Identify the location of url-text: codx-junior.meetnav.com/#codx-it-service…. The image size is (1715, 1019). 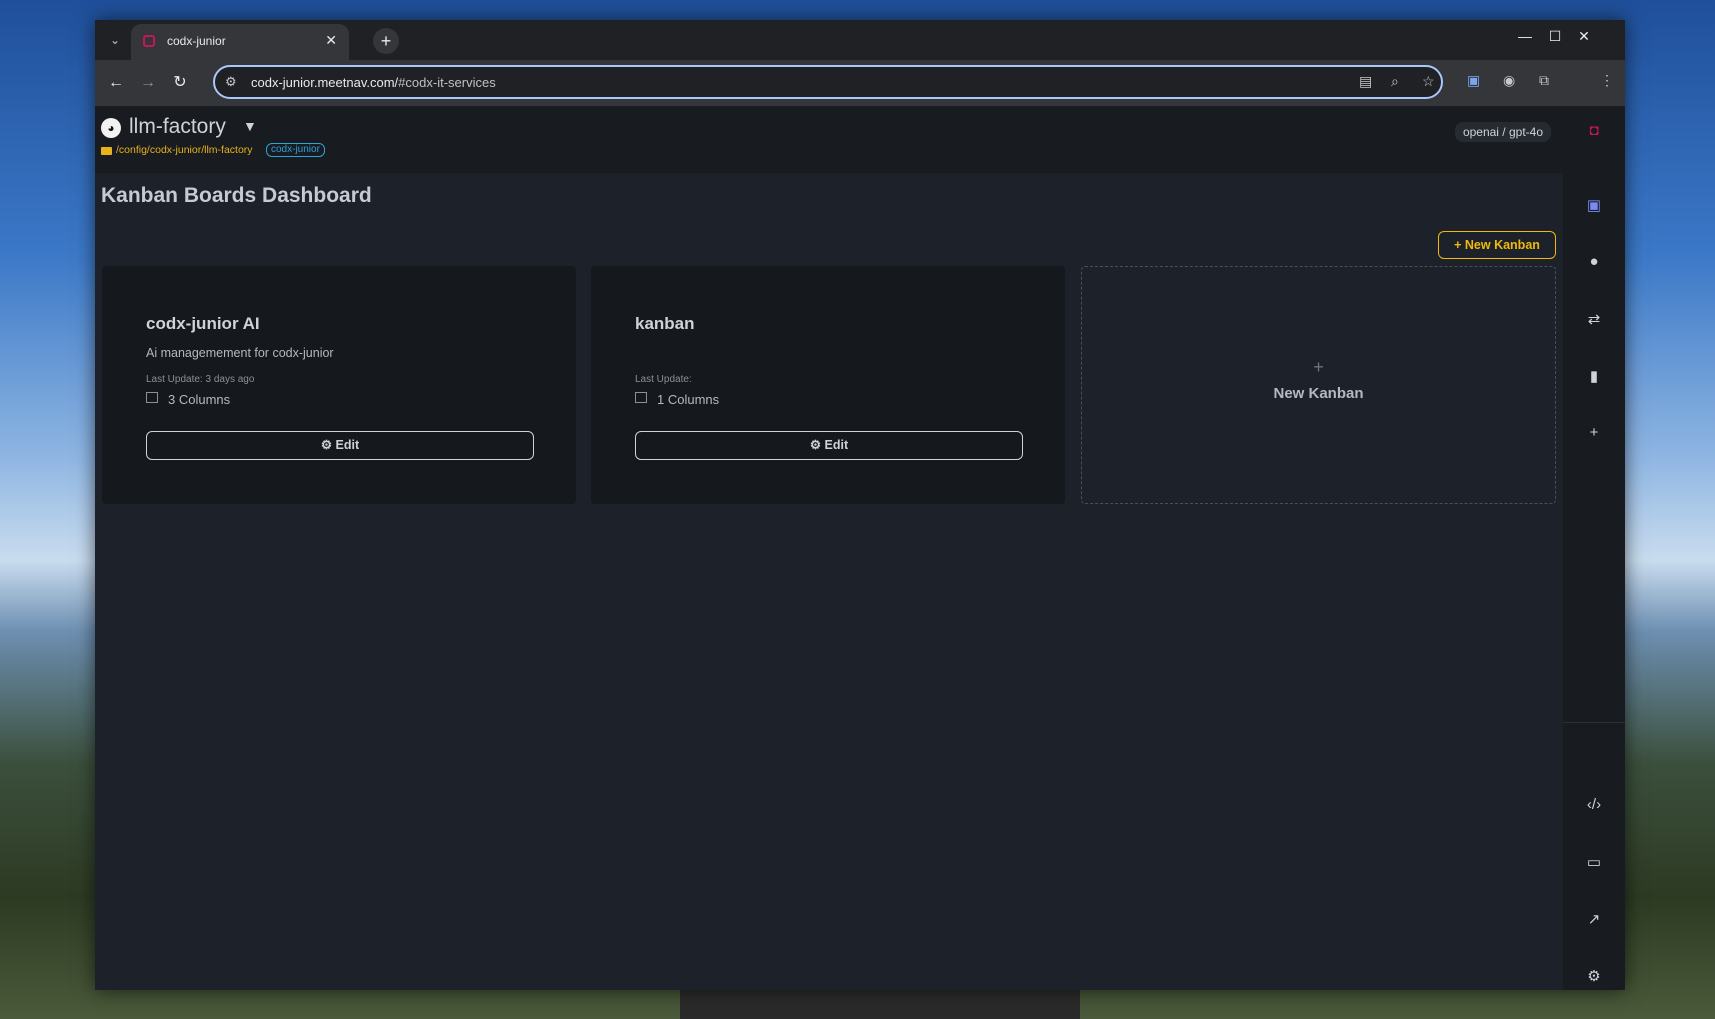
(373, 82).